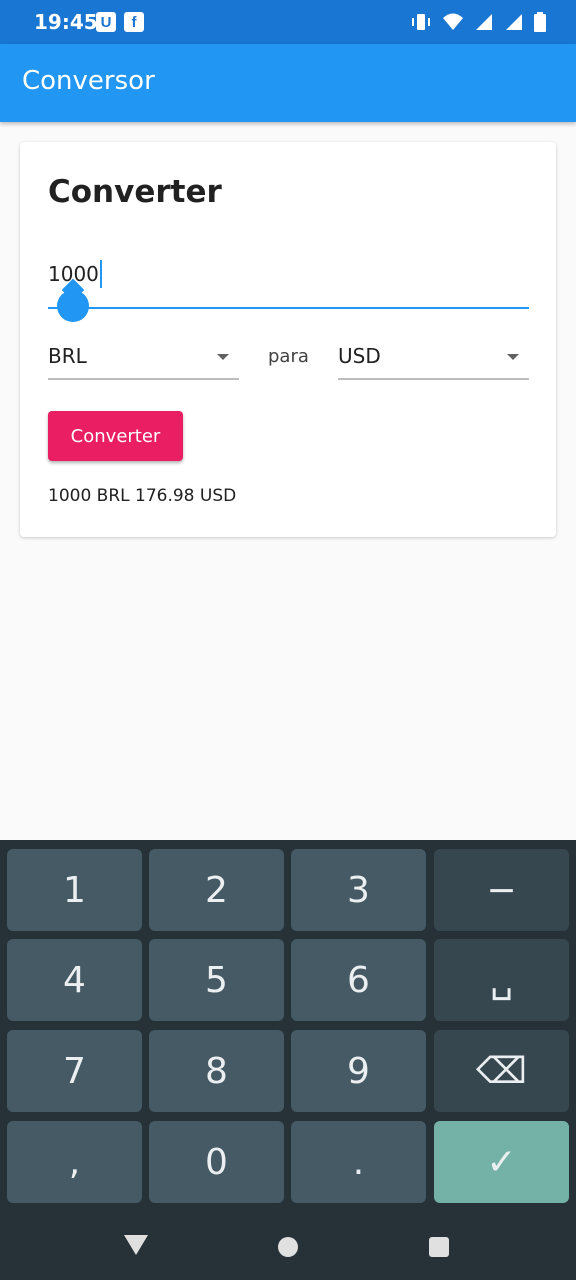  What do you see at coordinates (501, 980) in the screenshot?
I see `key-space: ␣` at bounding box center [501, 980].